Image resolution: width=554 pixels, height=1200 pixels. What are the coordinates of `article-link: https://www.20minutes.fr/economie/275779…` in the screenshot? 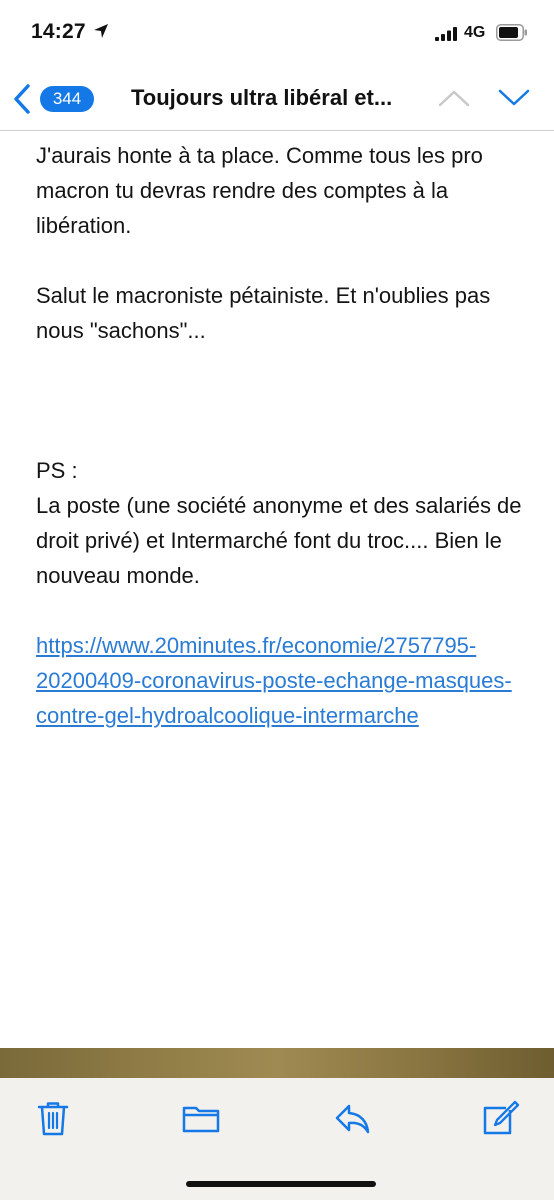 It's located at (274, 680).